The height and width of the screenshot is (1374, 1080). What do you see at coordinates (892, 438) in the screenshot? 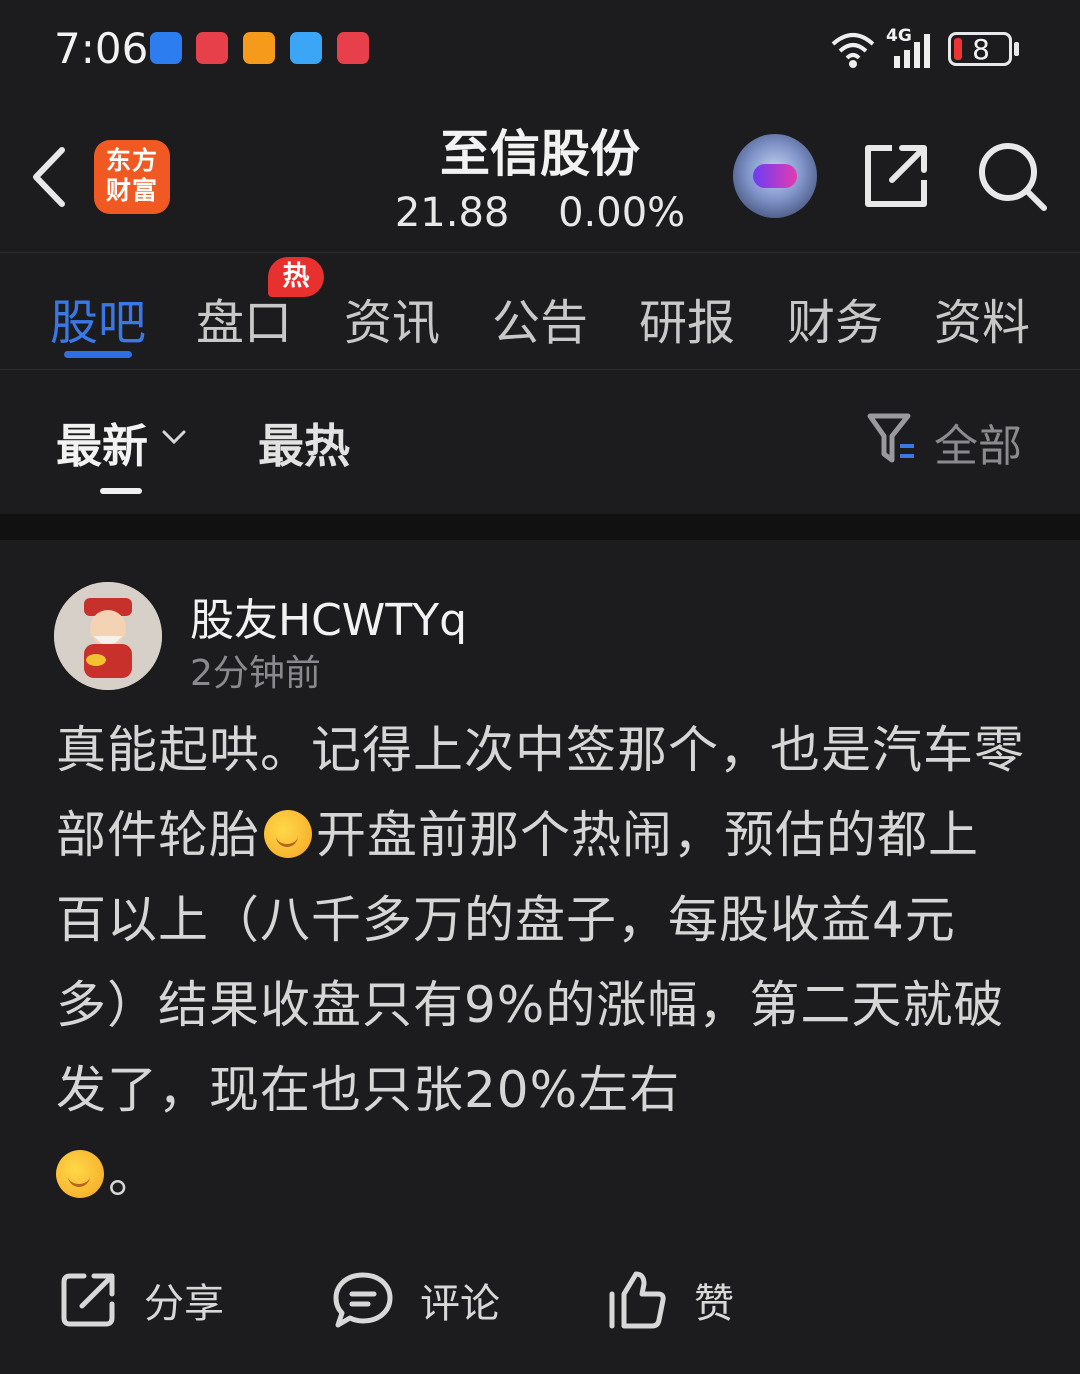
I see `filter-icon` at bounding box center [892, 438].